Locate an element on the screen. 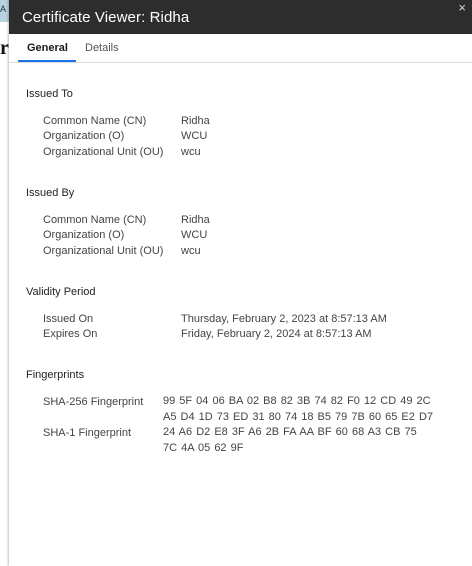 This screenshot has height=566, width=472. background-text-fragment: r is located at coordinates (4, 48).